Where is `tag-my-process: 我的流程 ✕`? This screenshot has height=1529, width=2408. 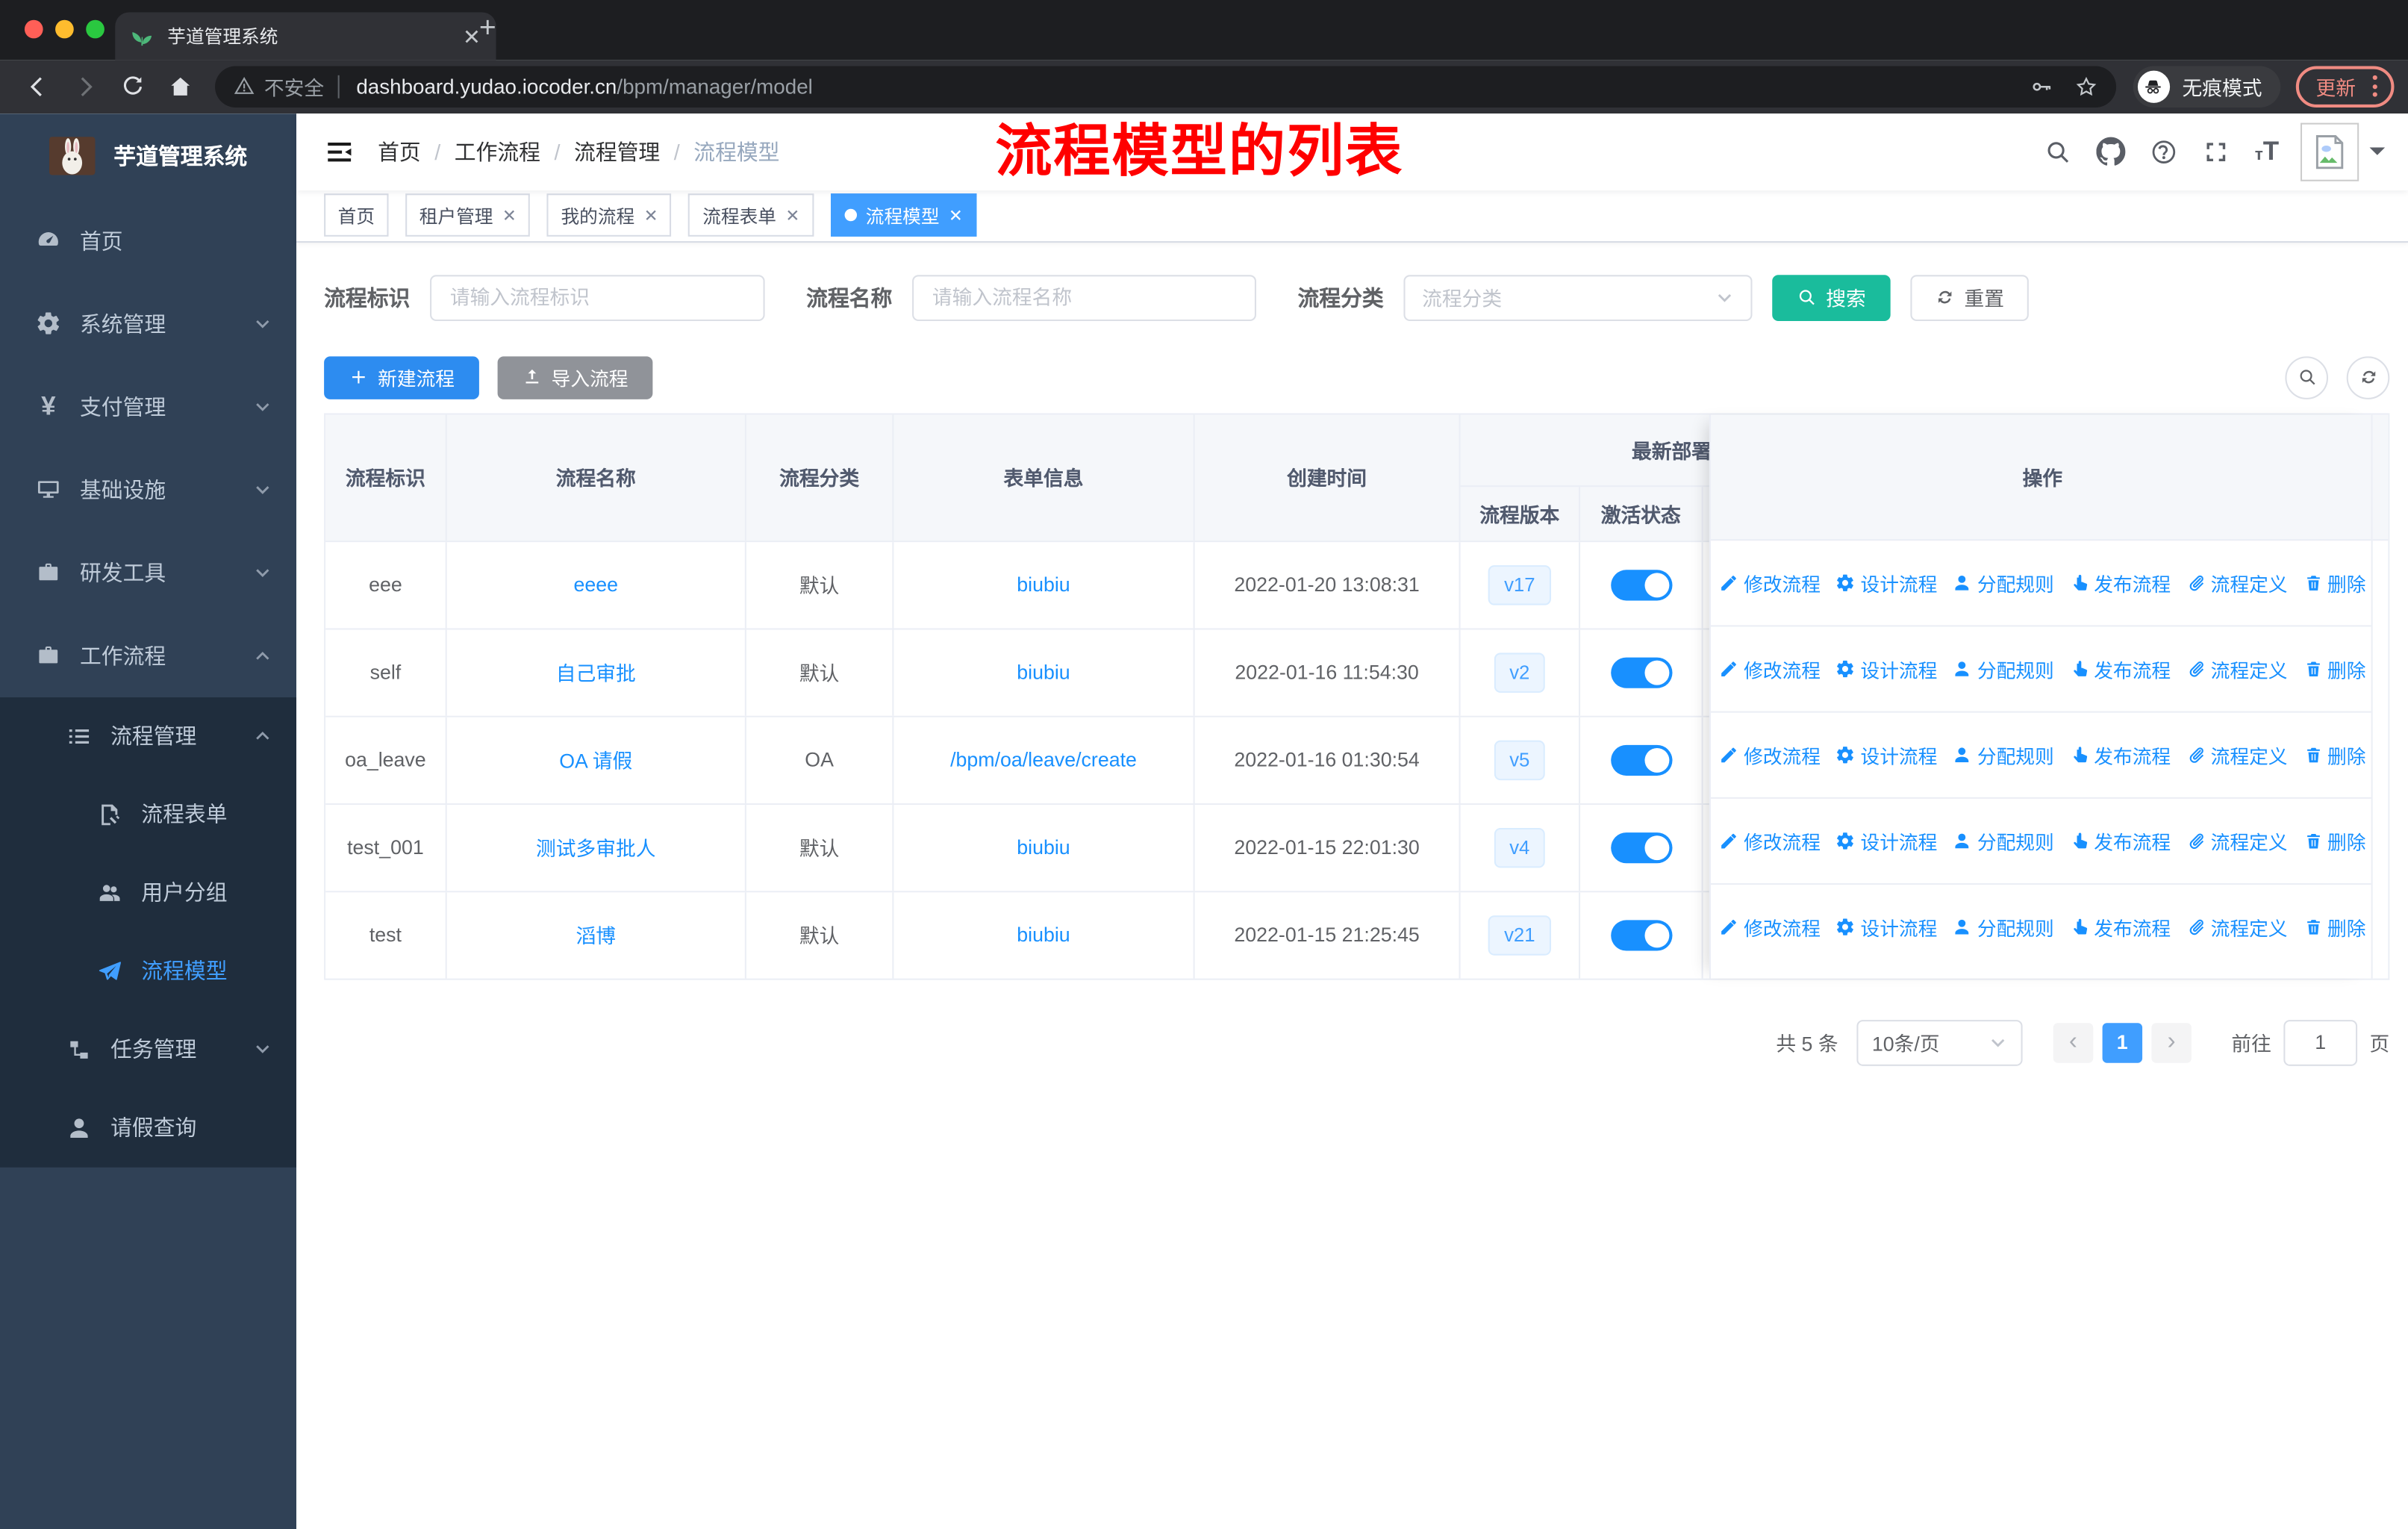
tag-my-process: 我的流程 ✕ is located at coordinates (609, 215).